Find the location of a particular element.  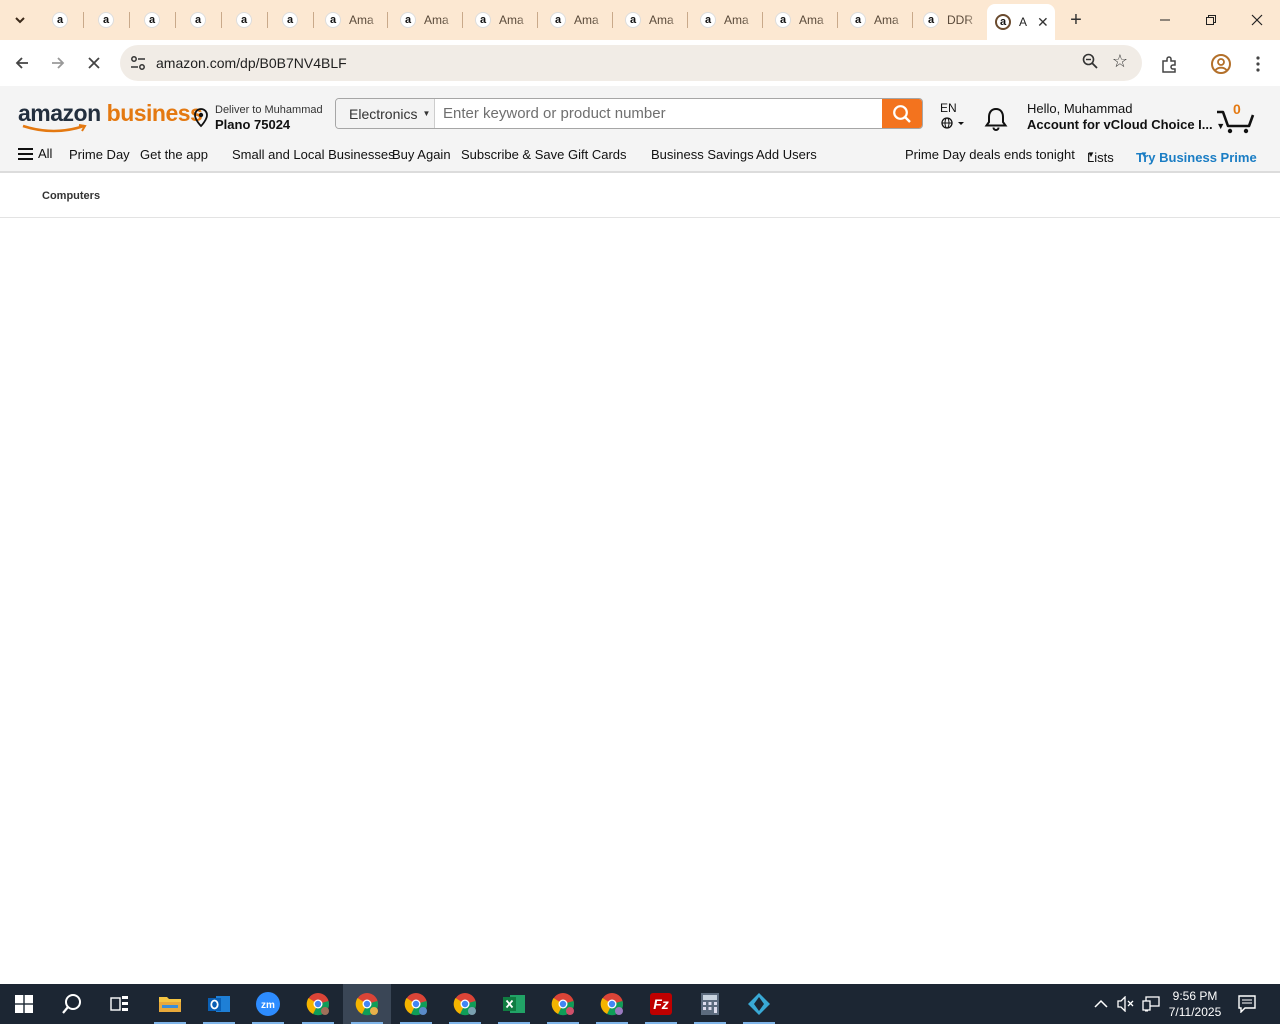

nav-buy-again: Buy Again is located at coordinates (421, 154).